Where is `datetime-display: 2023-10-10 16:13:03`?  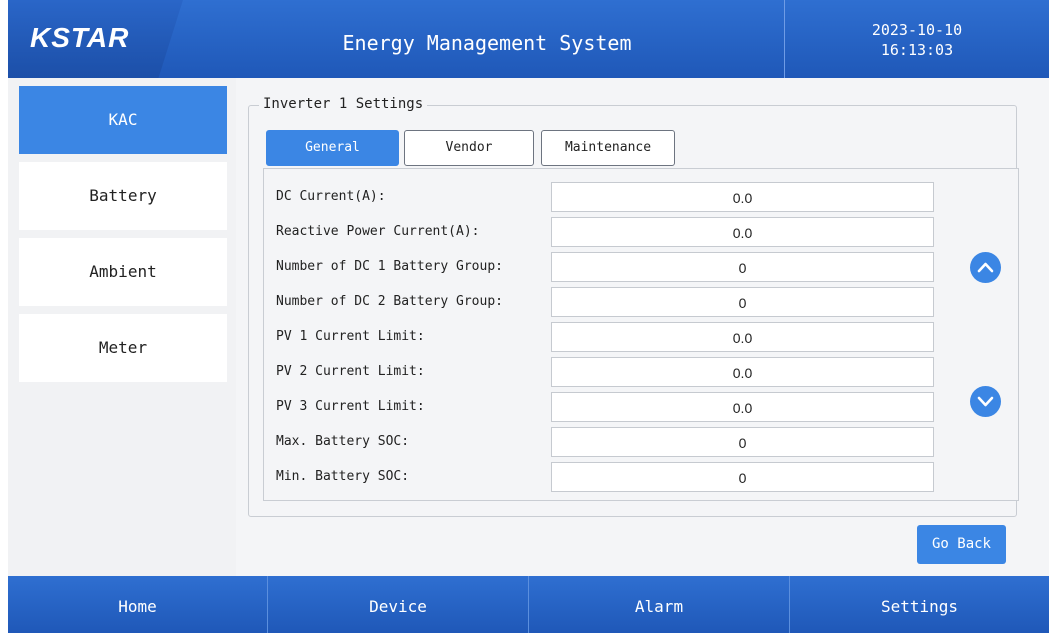
datetime-display: 2023-10-10 16:13:03 is located at coordinates (916, 39).